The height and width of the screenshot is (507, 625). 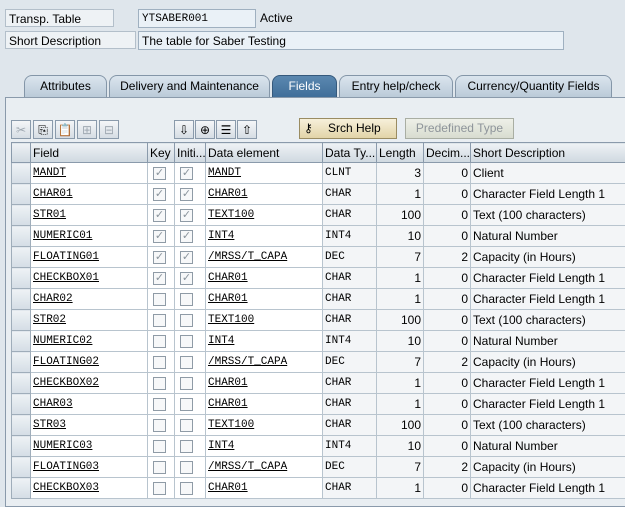 What do you see at coordinates (351, 40) in the screenshot?
I see `short-description-field: The table for Saber Testing` at bounding box center [351, 40].